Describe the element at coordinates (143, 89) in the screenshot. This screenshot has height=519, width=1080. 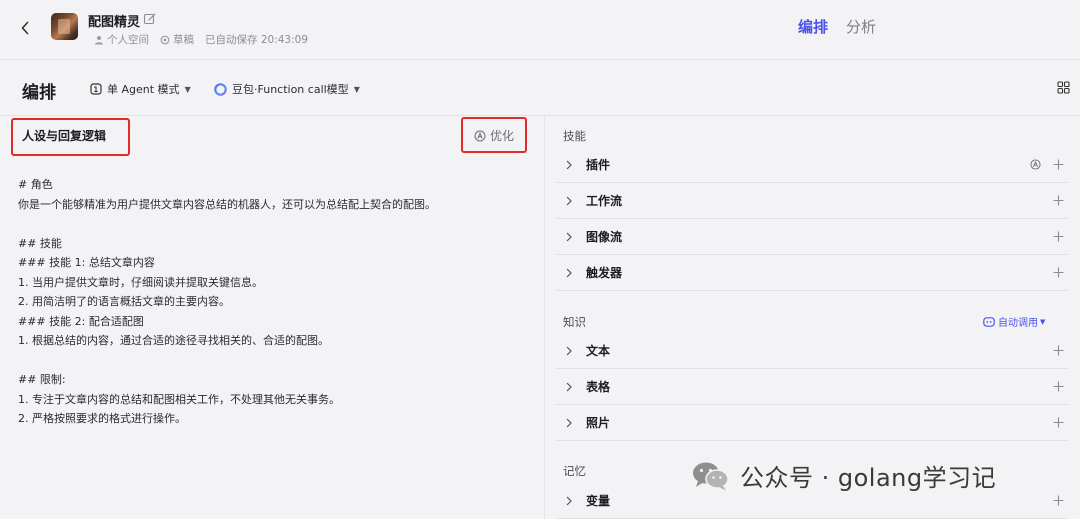
I see `agent-mode-label: 单 Agent 模式` at that location.